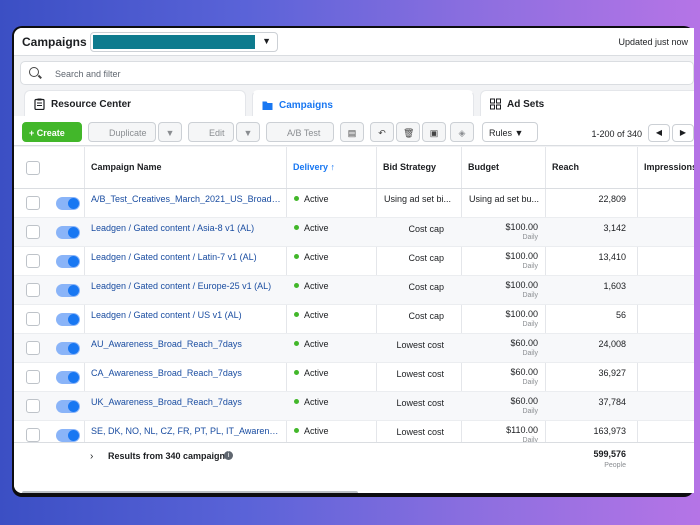 This screenshot has width=700, height=525. What do you see at coordinates (52, 132) in the screenshot?
I see `create-button: + Create` at bounding box center [52, 132].